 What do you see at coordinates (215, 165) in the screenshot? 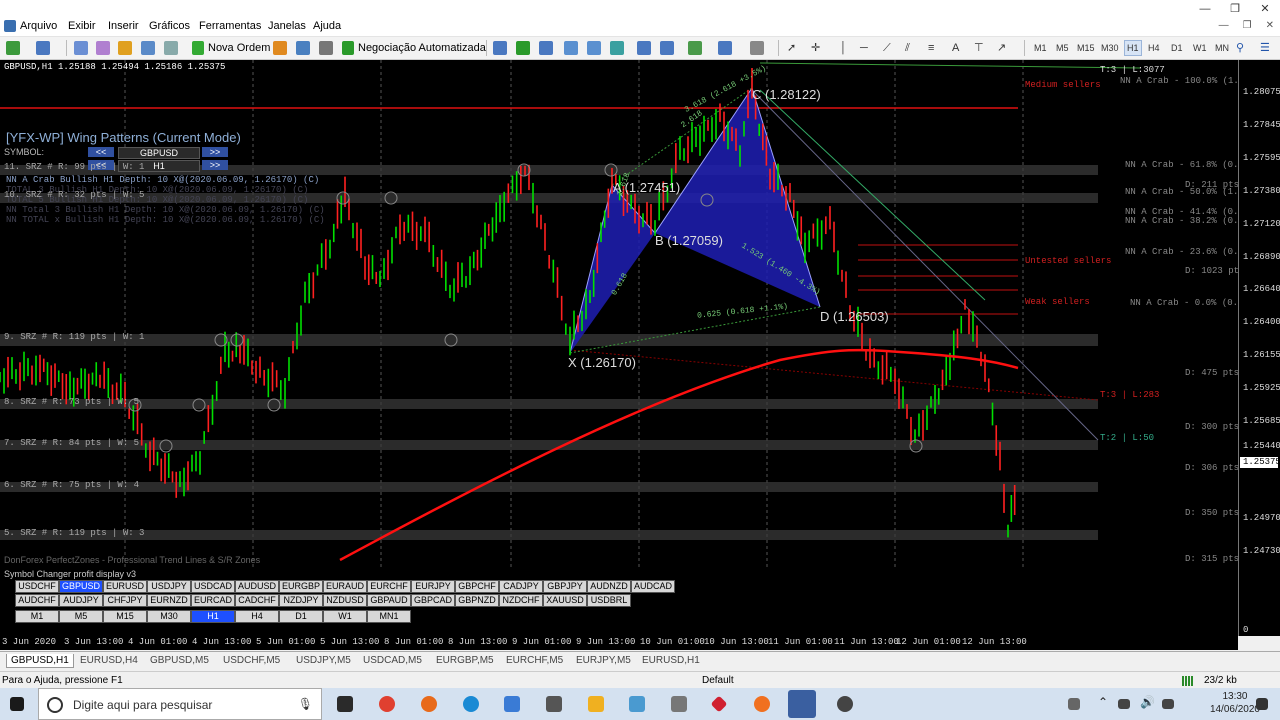
I see `next-tf-button: >>` at bounding box center [215, 165].